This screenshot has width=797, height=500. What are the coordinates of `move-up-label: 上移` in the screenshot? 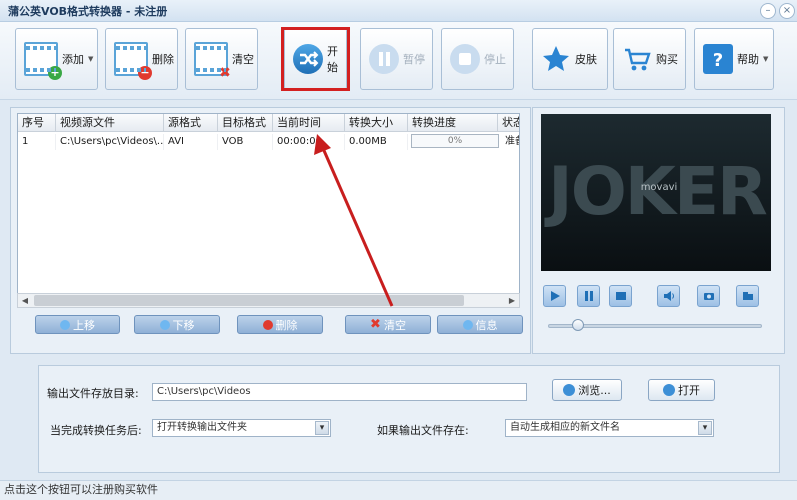 It's located at (84, 325).